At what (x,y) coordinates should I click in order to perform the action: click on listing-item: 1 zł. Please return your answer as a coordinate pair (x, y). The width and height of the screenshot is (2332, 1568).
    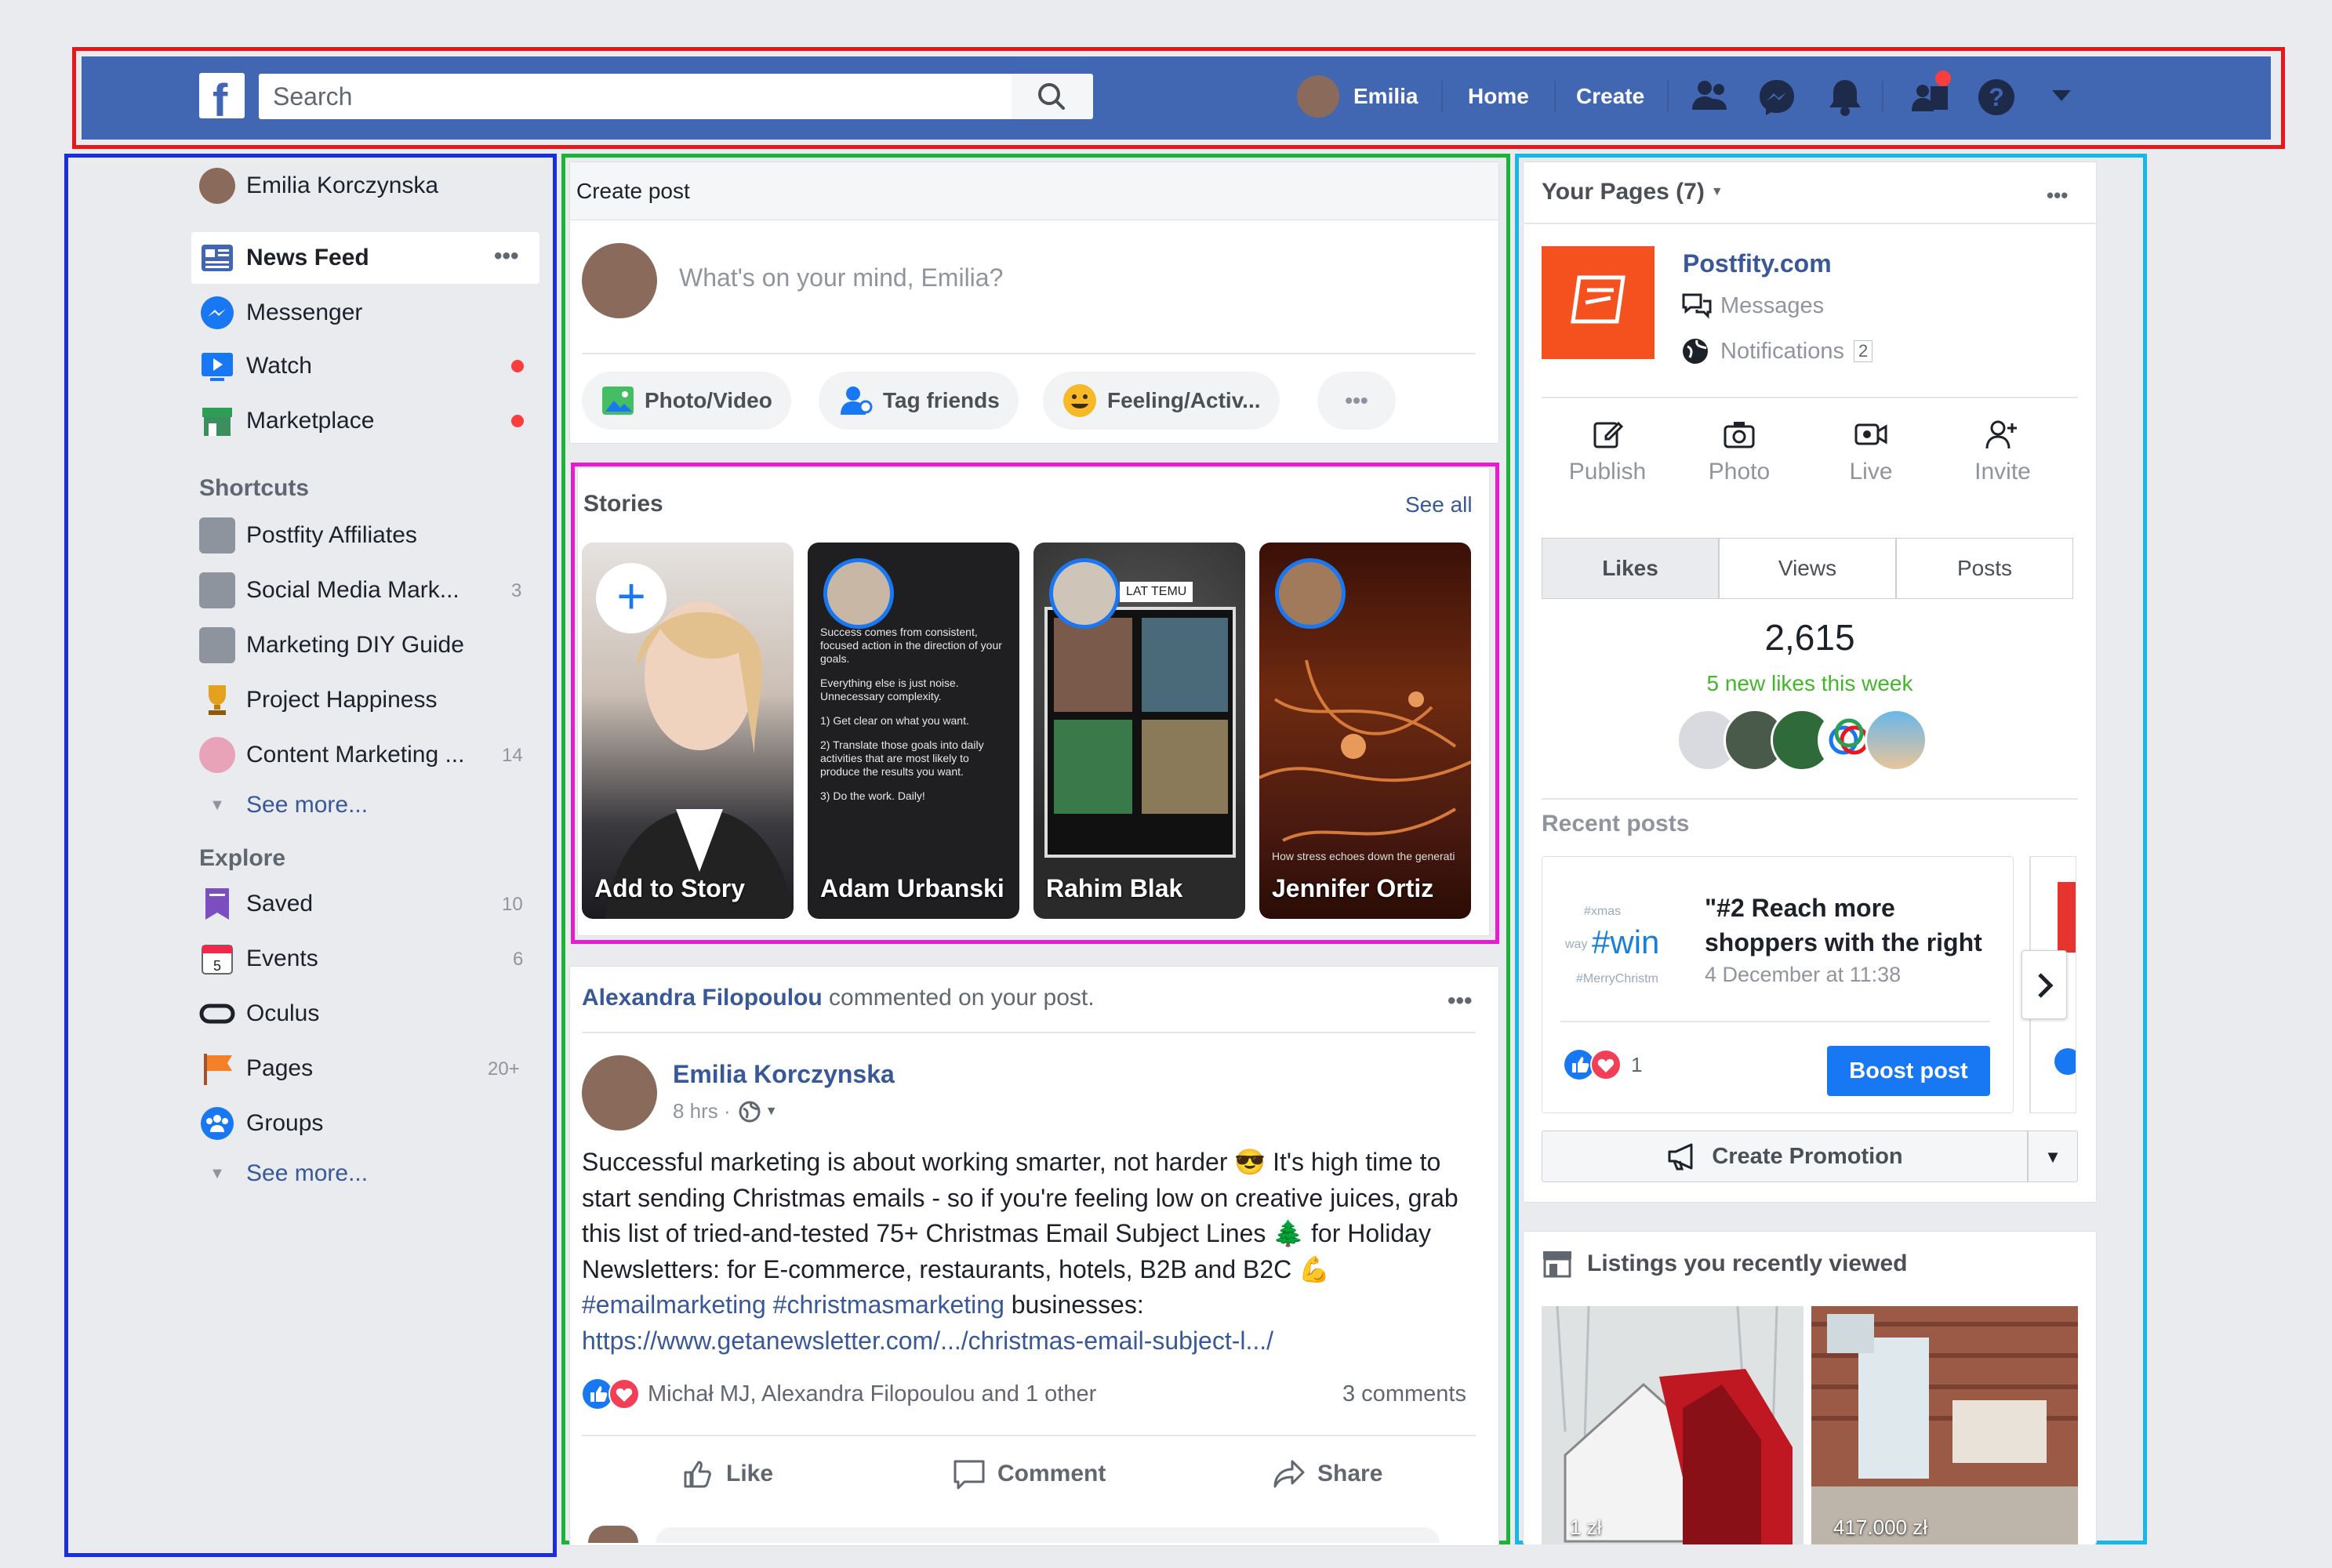
    Looking at the image, I should click on (1673, 1425).